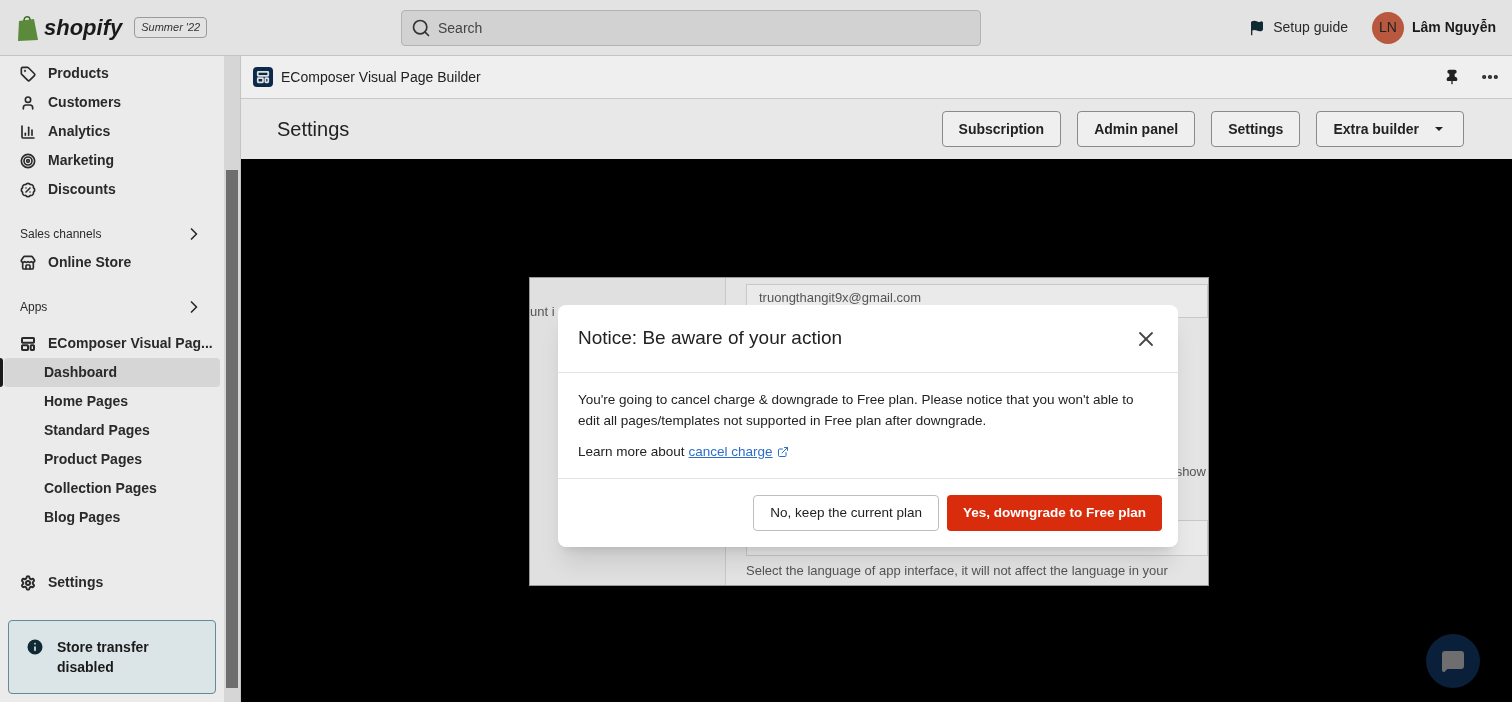  What do you see at coordinates (83, 28) in the screenshot?
I see `logo-text: shopify` at bounding box center [83, 28].